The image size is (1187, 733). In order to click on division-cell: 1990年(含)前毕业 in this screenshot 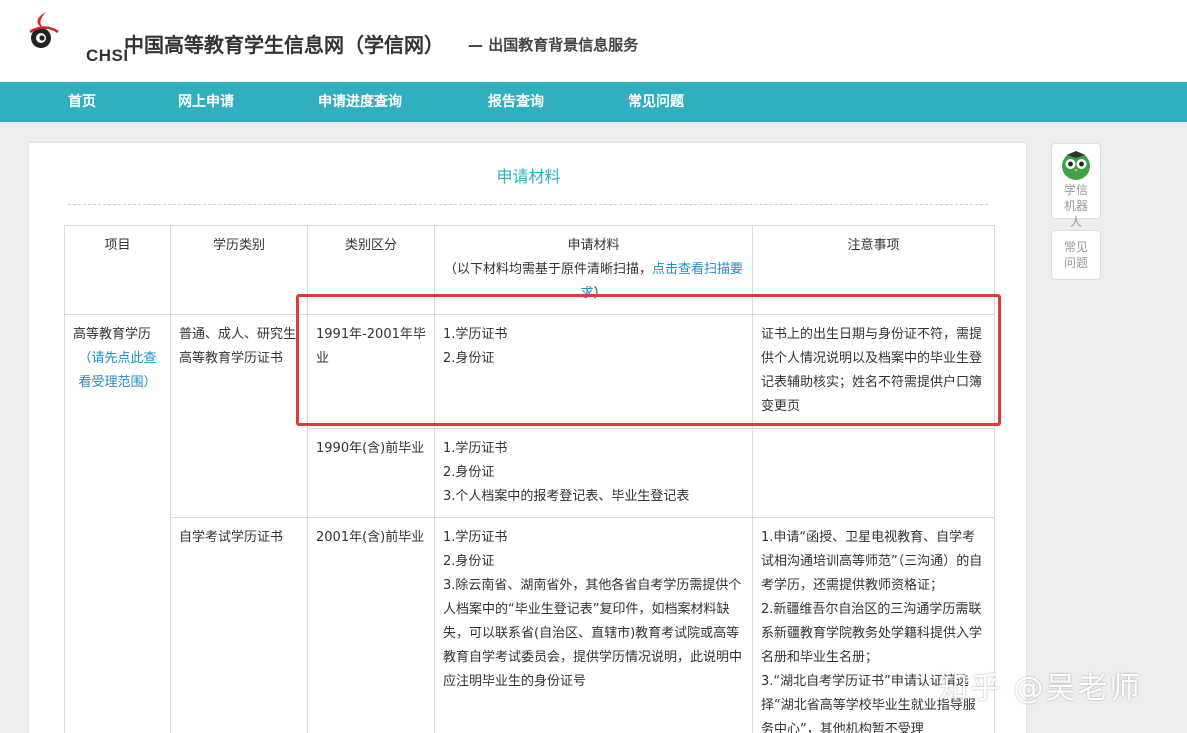, I will do `click(371, 473)`.